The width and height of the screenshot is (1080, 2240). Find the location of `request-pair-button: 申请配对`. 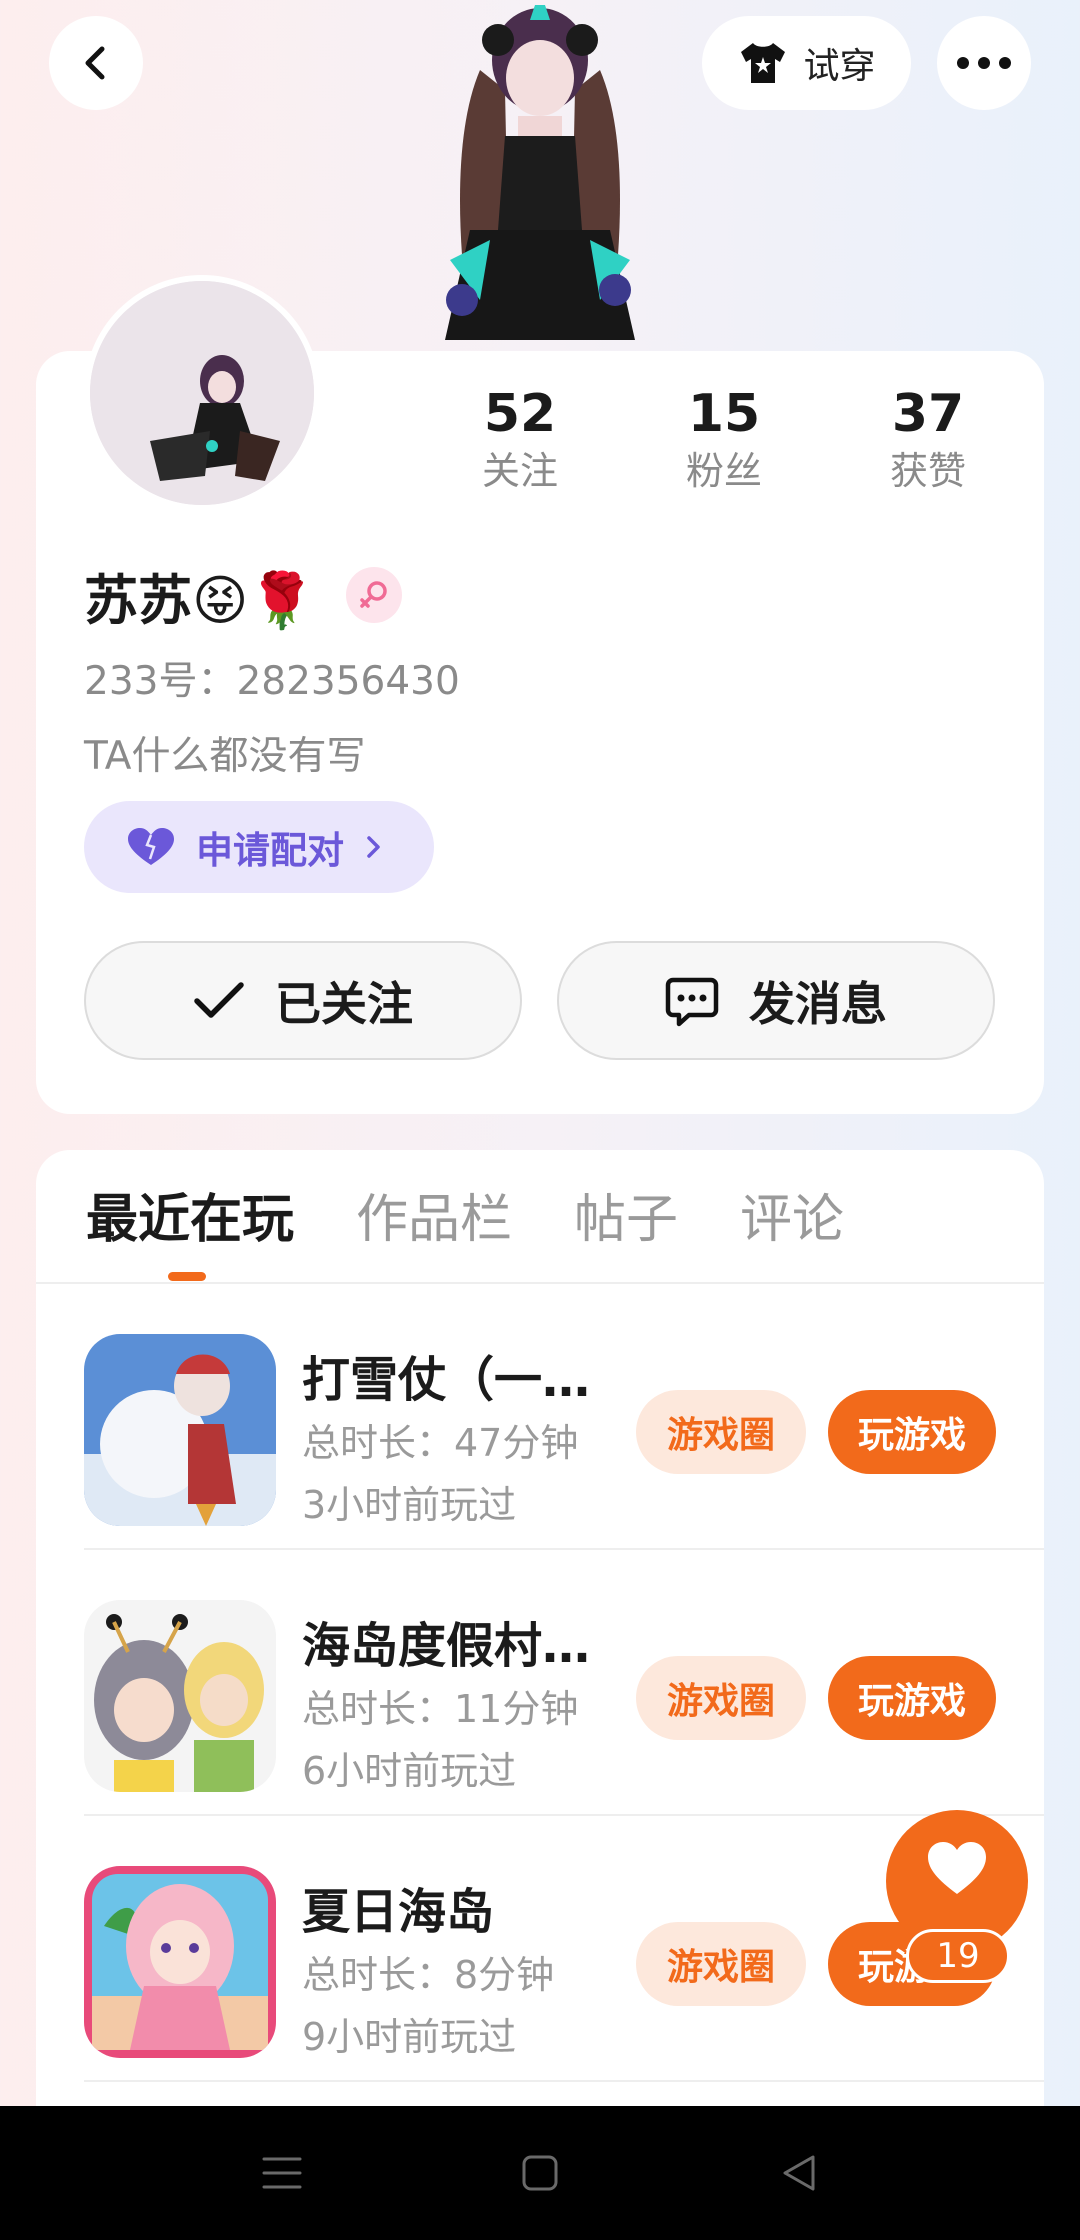

request-pair-button: 申请配对 is located at coordinates (259, 847).